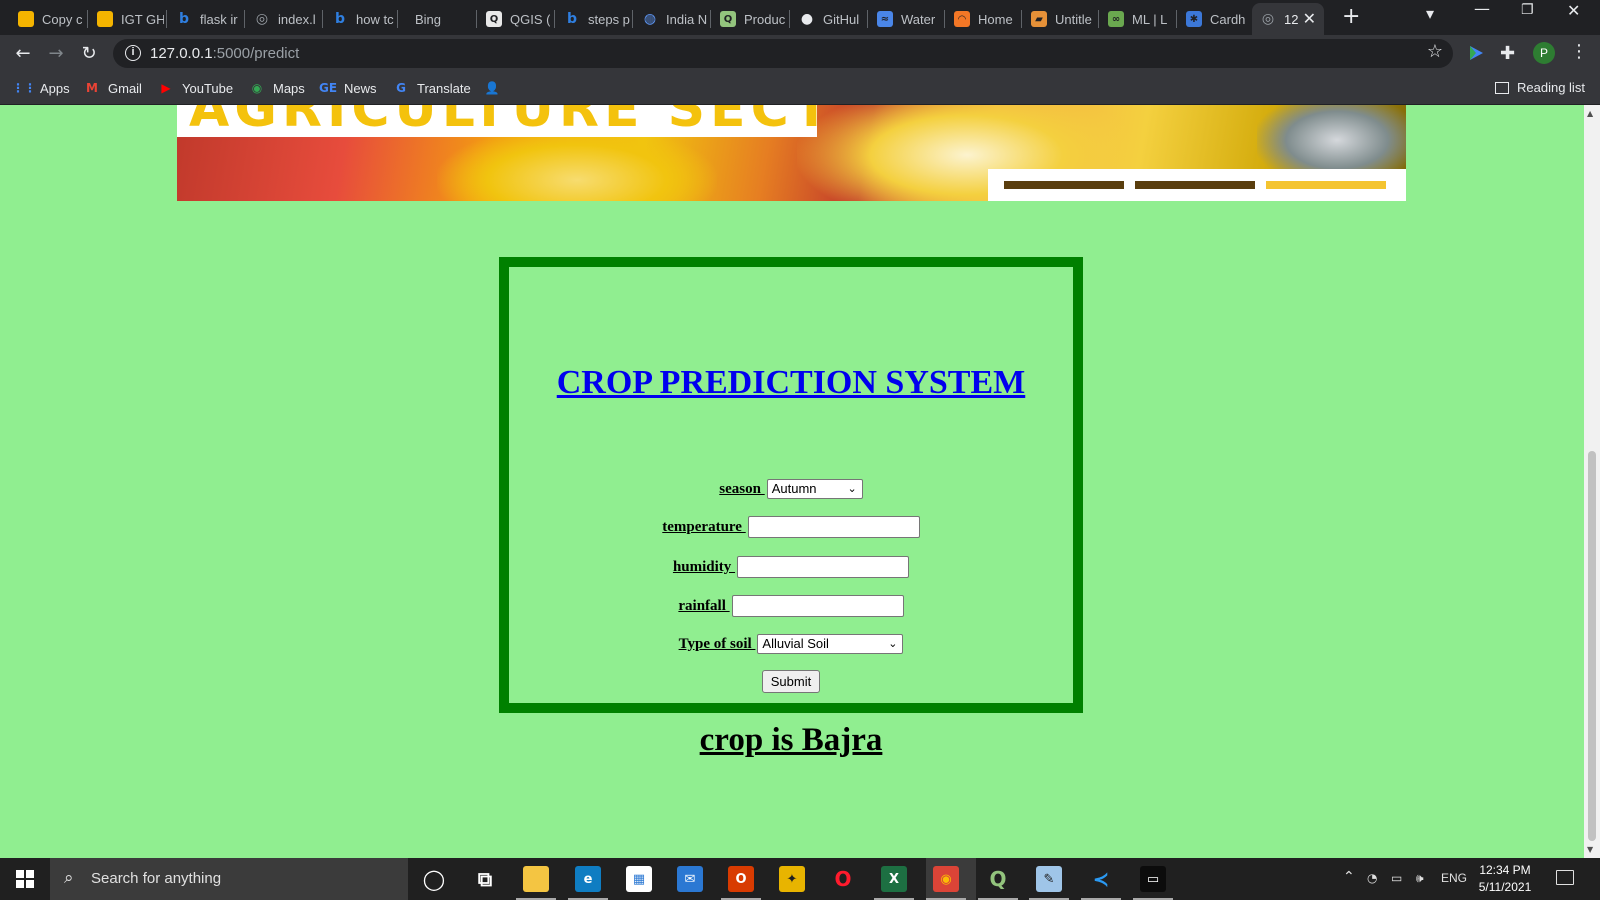  Describe the element at coordinates (833, 527) in the screenshot. I see `temperature-input` at that location.